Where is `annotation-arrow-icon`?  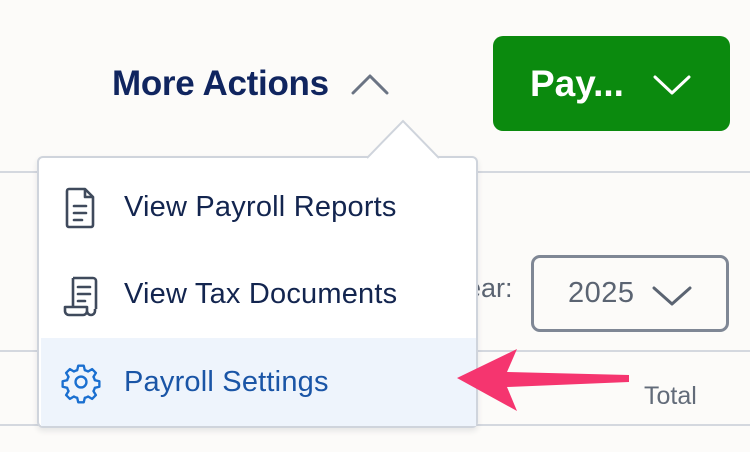 annotation-arrow-icon is located at coordinates (543, 380).